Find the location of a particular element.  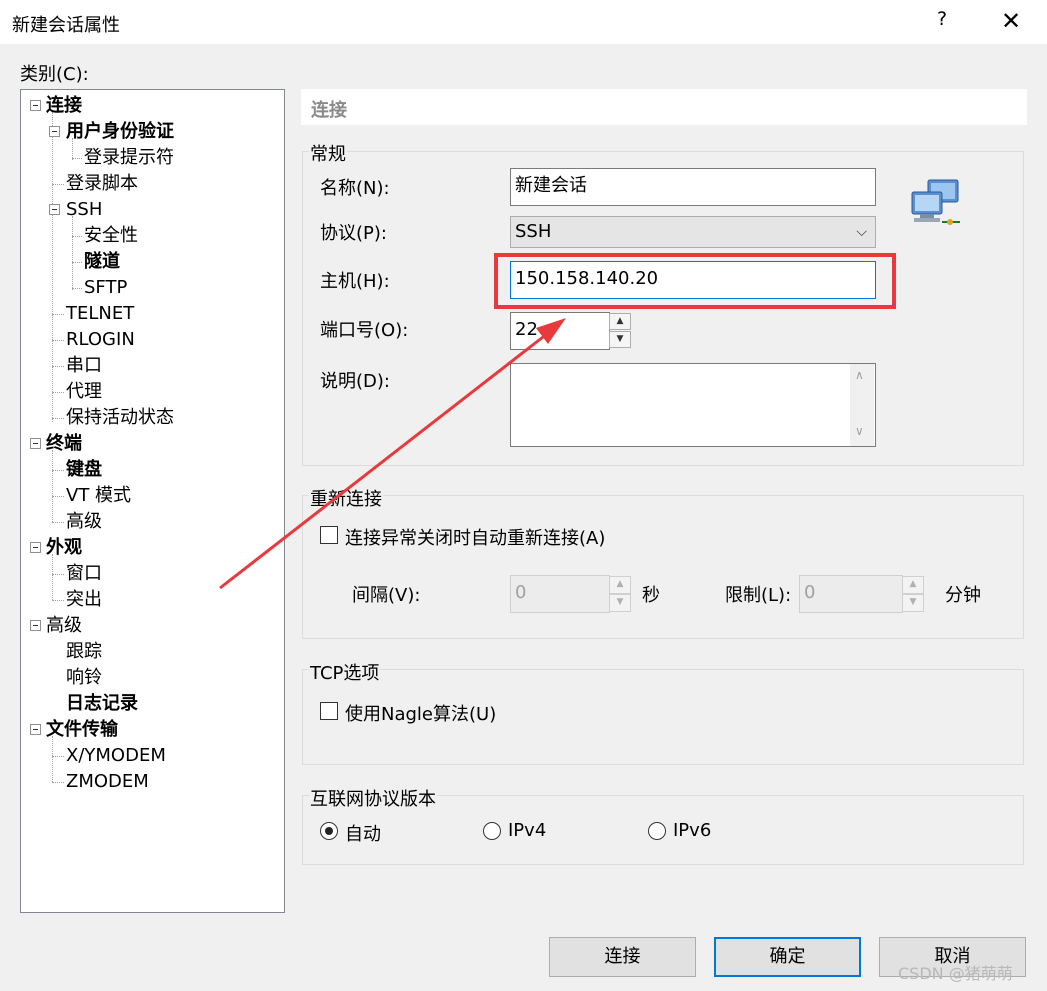

watermark: CSDN @猪萌萌 is located at coordinates (955, 973).